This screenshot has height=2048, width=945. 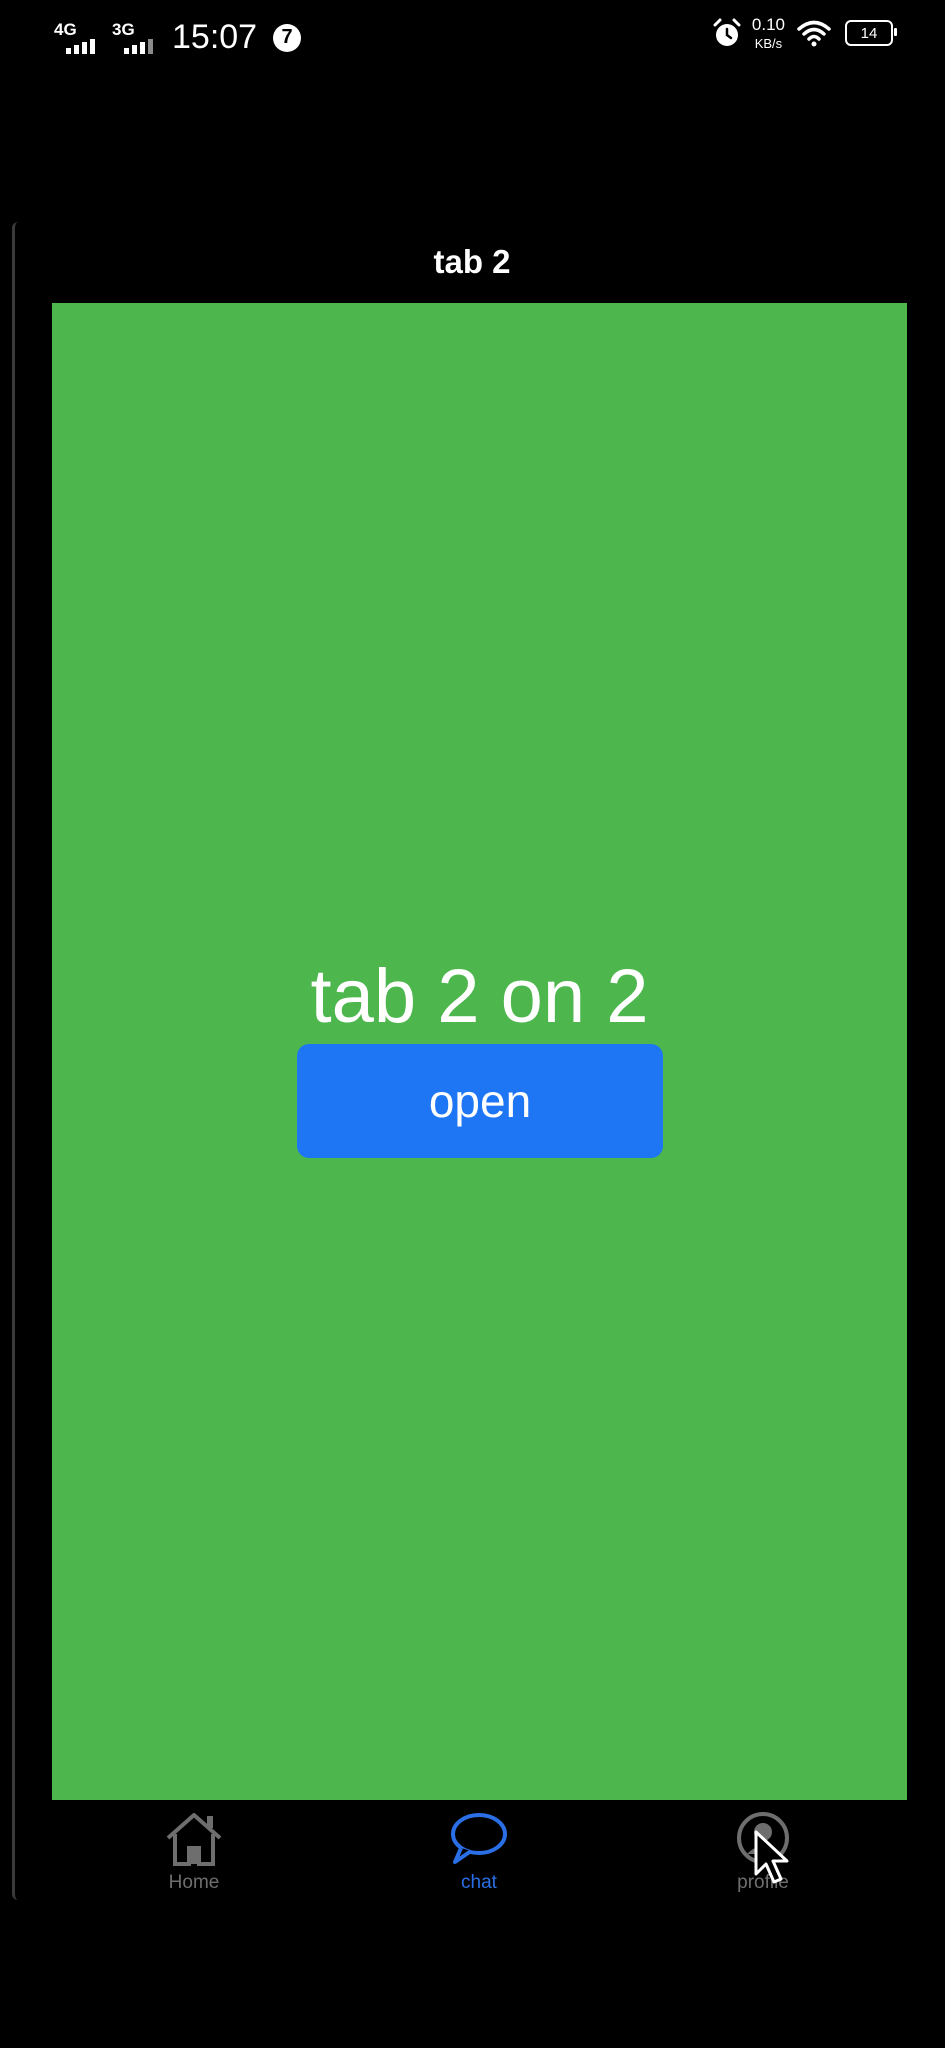 What do you see at coordinates (215, 37) in the screenshot?
I see `status-time: 15:07` at bounding box center [215, 37].